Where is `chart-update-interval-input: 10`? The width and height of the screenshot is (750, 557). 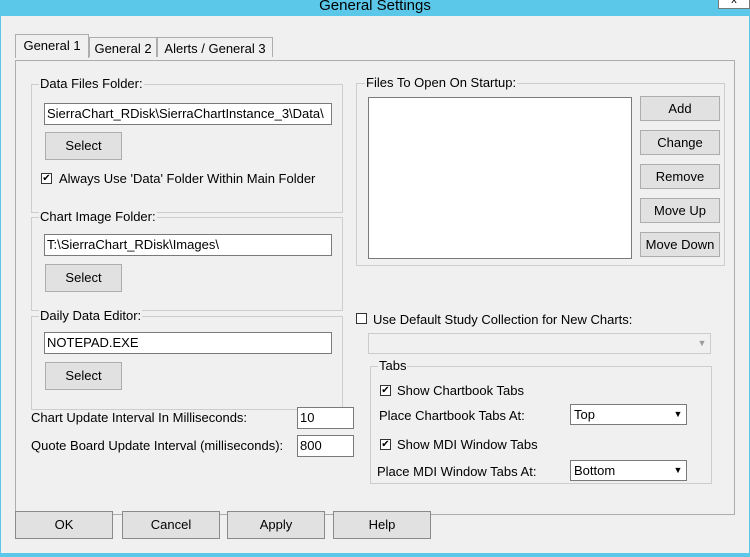 chart-update-interval-input: 10 is located at coordinates (325, 418).